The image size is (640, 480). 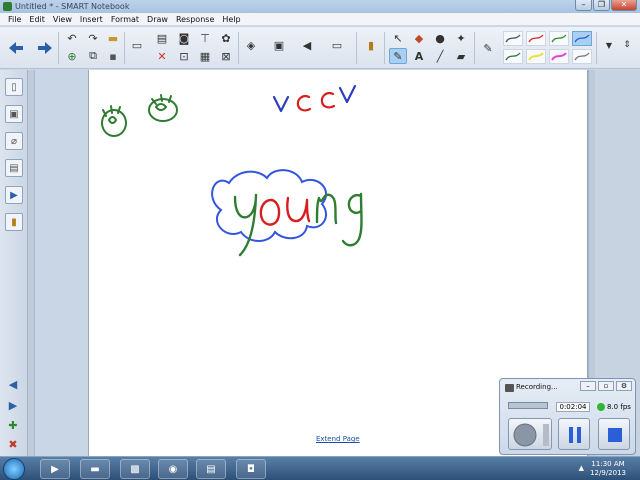 What do you see at coordinates (195, 19) in the screenshot?
I see `menu-response: Response` at bounding box center [195, 19].